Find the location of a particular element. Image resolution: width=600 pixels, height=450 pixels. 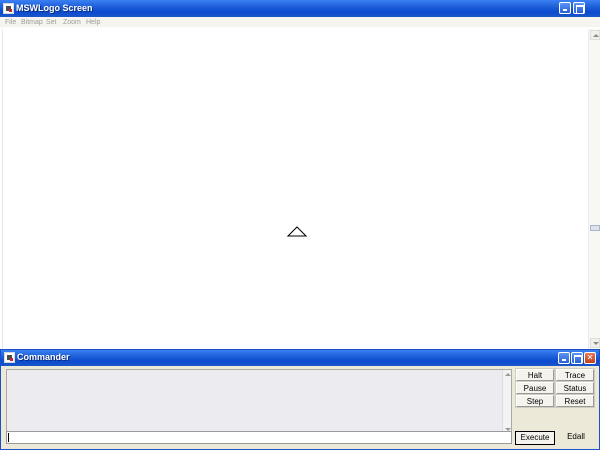

canvas-vertical-scrollbar is located at coordinates (594, 189).